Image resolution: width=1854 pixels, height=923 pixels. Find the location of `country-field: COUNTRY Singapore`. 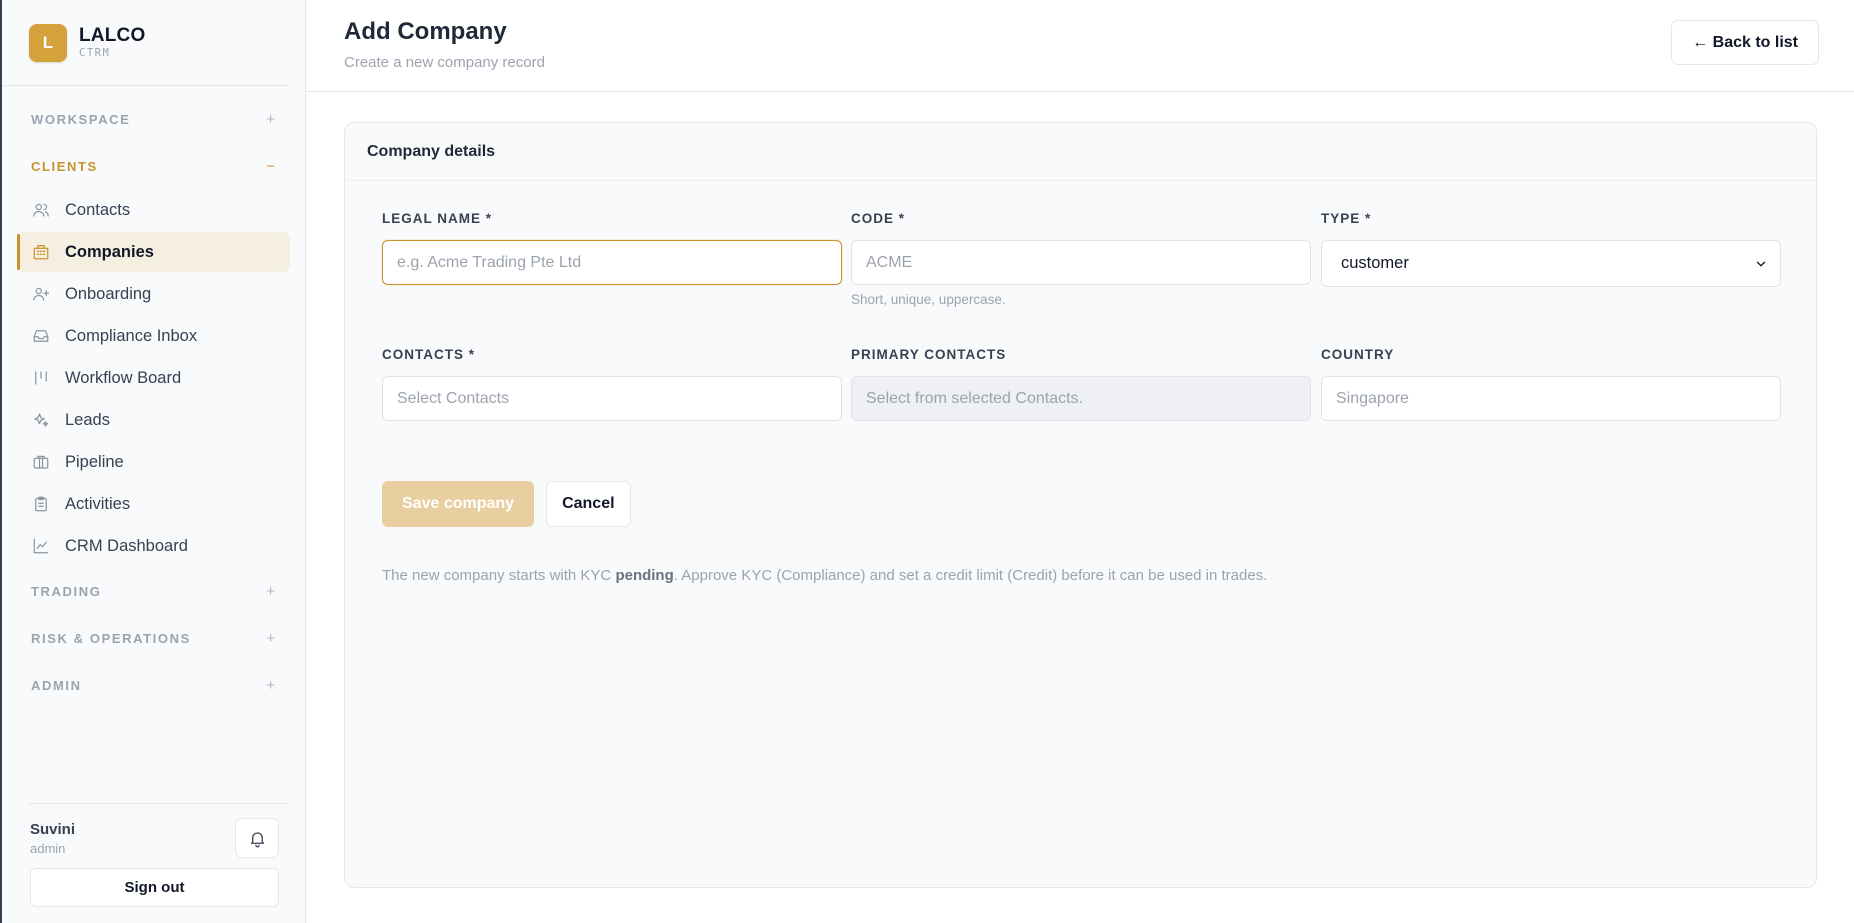

country-field: COUNTRY Singapore is located at coordinates (1551, 384).